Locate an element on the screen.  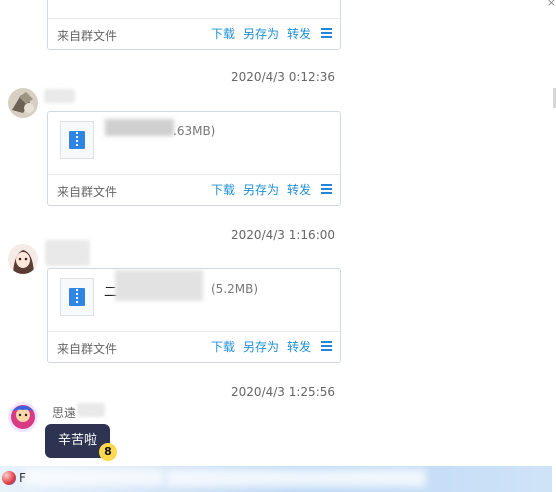
message-input-bar is located at coordinates (276, 479).